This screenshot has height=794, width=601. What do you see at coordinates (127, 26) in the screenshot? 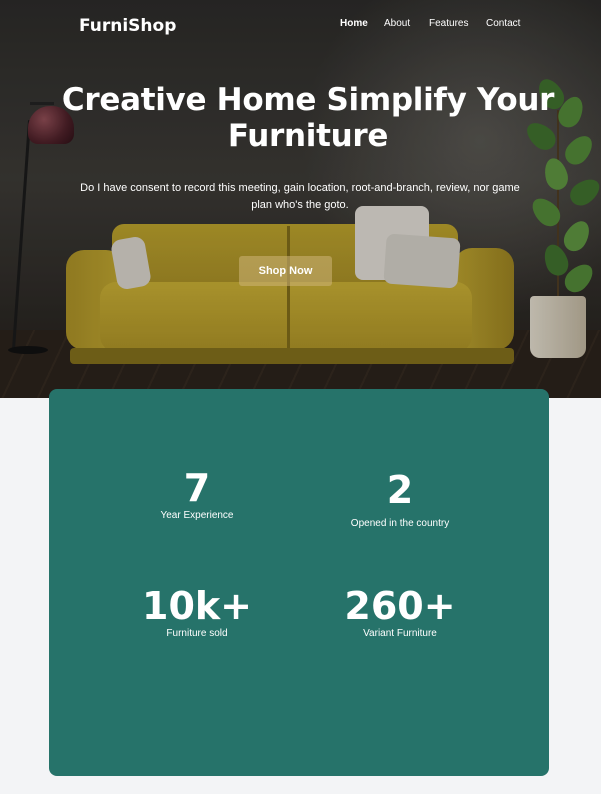
I see `brand-logo: FurniShop` at bounding box center [127, 26].